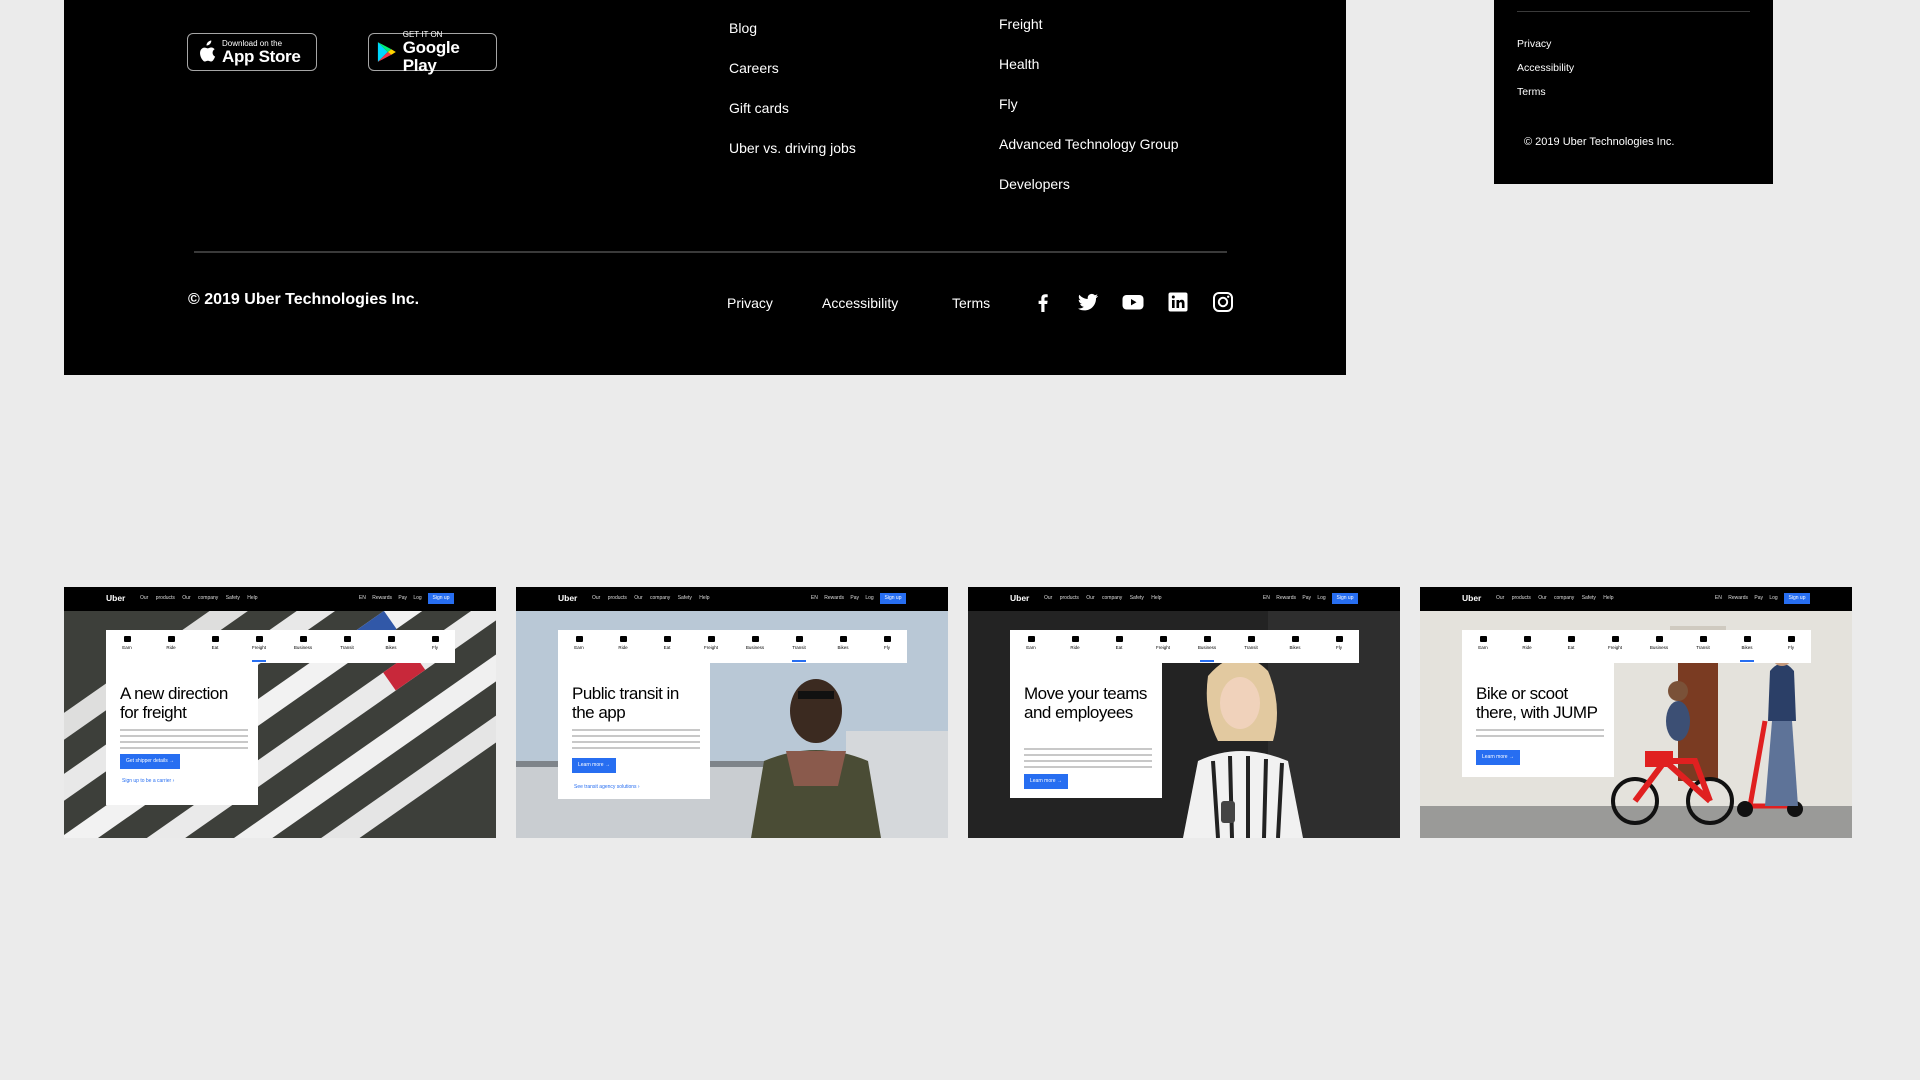  I want to click on footer-divider, so click(710, 252).